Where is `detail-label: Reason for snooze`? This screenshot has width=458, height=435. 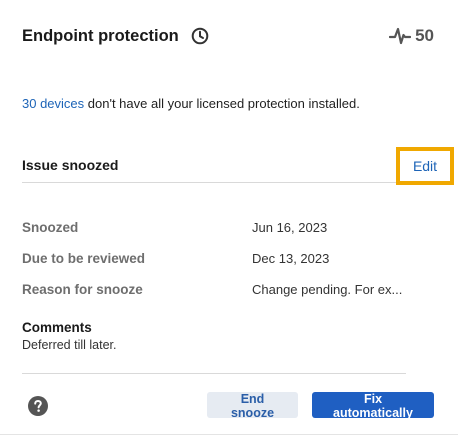 detail-label: Reason for snooze is located at coordinates (82, 289).